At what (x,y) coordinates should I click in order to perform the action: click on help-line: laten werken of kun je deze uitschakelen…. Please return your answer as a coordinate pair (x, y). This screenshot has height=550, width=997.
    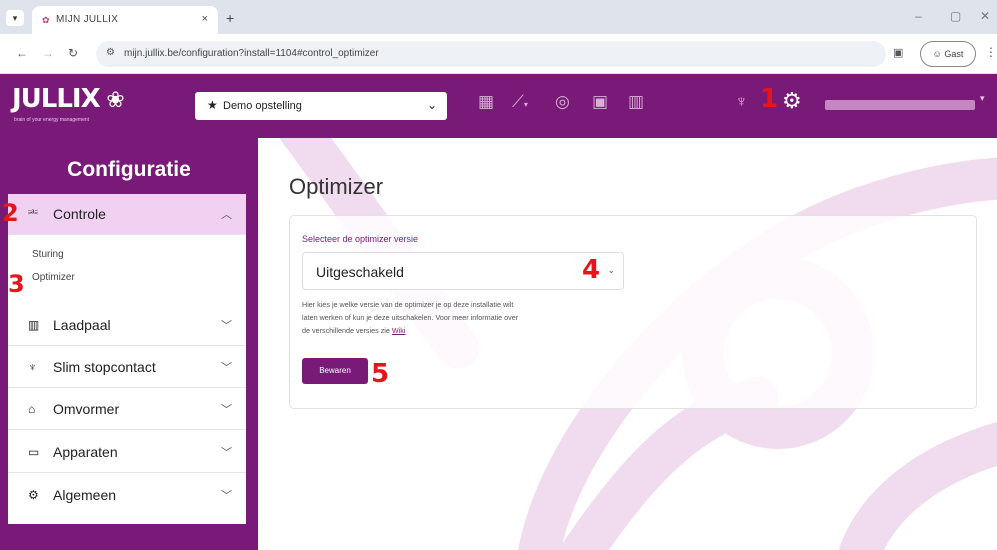
    Looking at the image, I should click on (410, 317).